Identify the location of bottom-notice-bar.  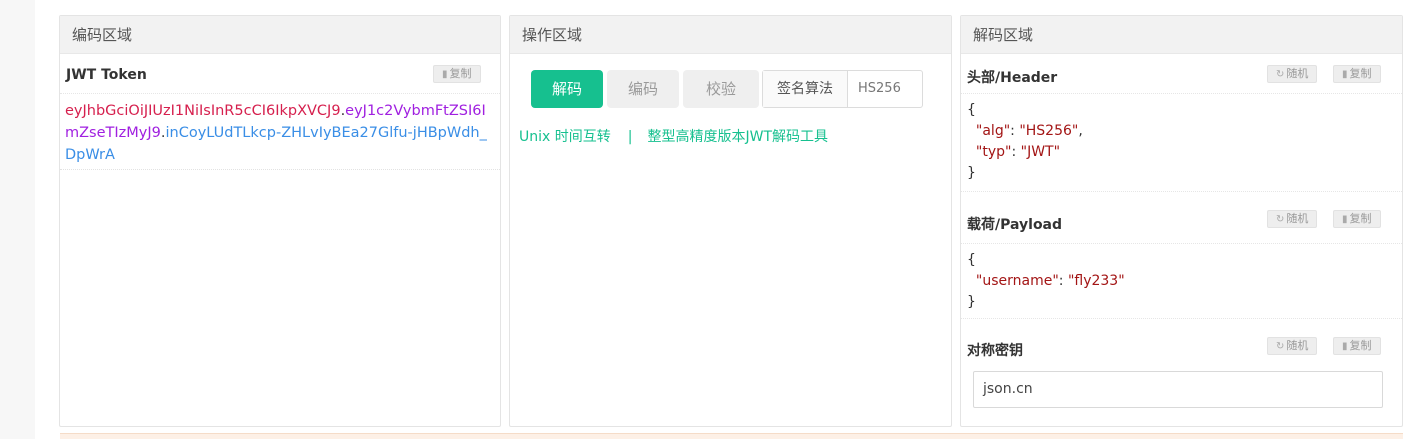
(731, 436).